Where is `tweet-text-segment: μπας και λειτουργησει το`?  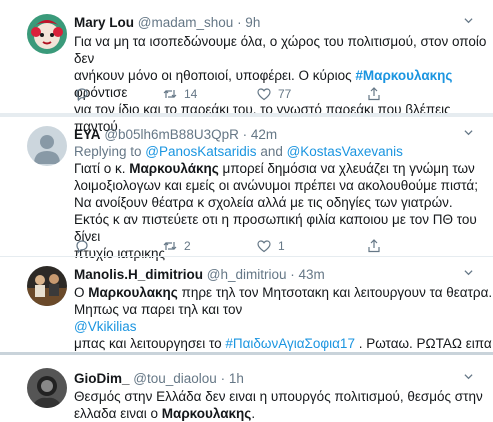
tweet-text-segment: μπας και λειτουργησει το is located at coordinates (150, 343).